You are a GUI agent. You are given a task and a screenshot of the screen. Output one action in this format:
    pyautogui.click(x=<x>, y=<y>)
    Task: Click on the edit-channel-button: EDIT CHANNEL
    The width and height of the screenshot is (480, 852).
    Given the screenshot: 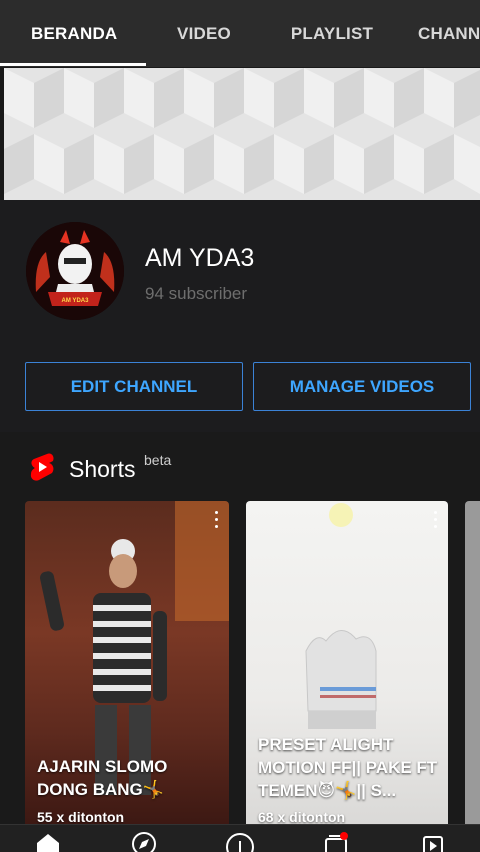 What is the action you would take?
    pyautogui.click(x=134, y=386)
    